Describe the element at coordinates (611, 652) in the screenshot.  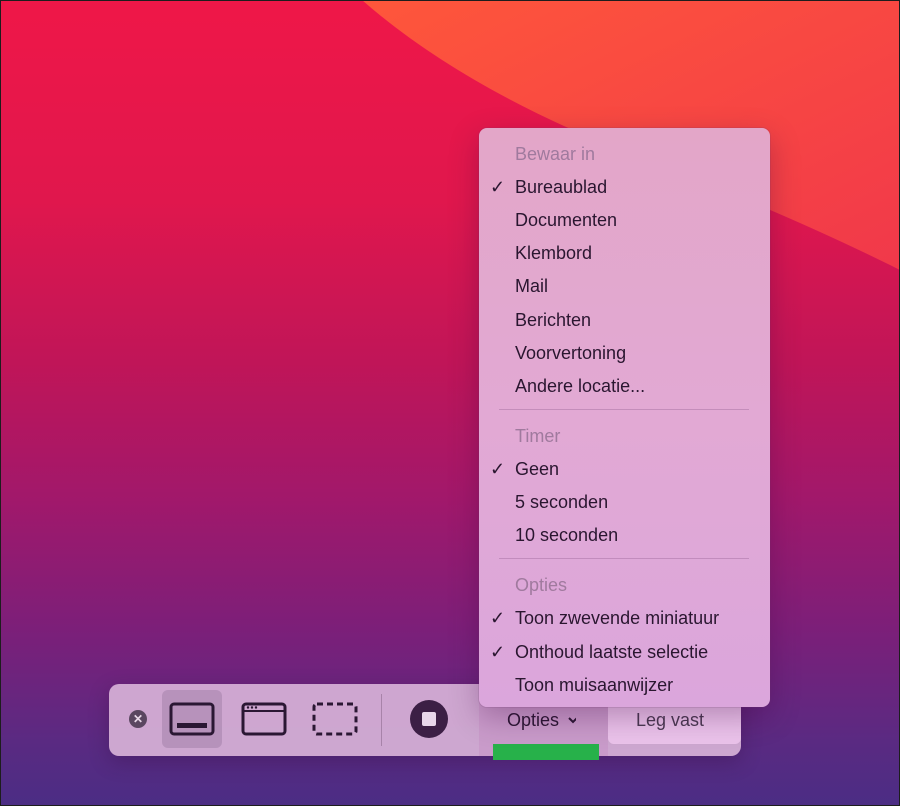
I see `menu-item-remember-selection: Onthoud laatste selectie` at that location.